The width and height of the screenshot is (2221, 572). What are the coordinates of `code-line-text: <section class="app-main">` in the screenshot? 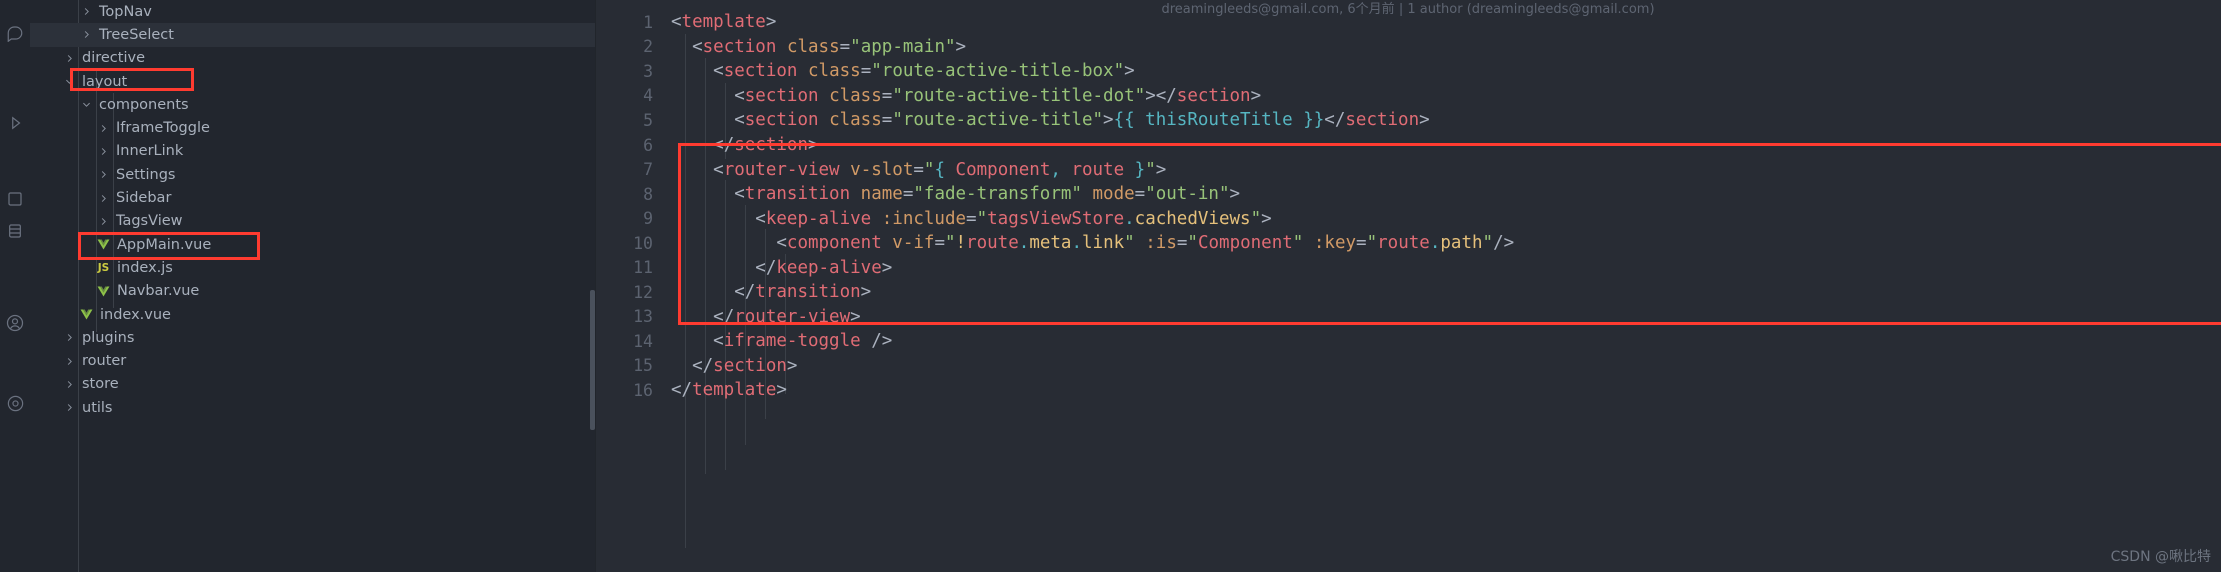 It's located at (829, 46).